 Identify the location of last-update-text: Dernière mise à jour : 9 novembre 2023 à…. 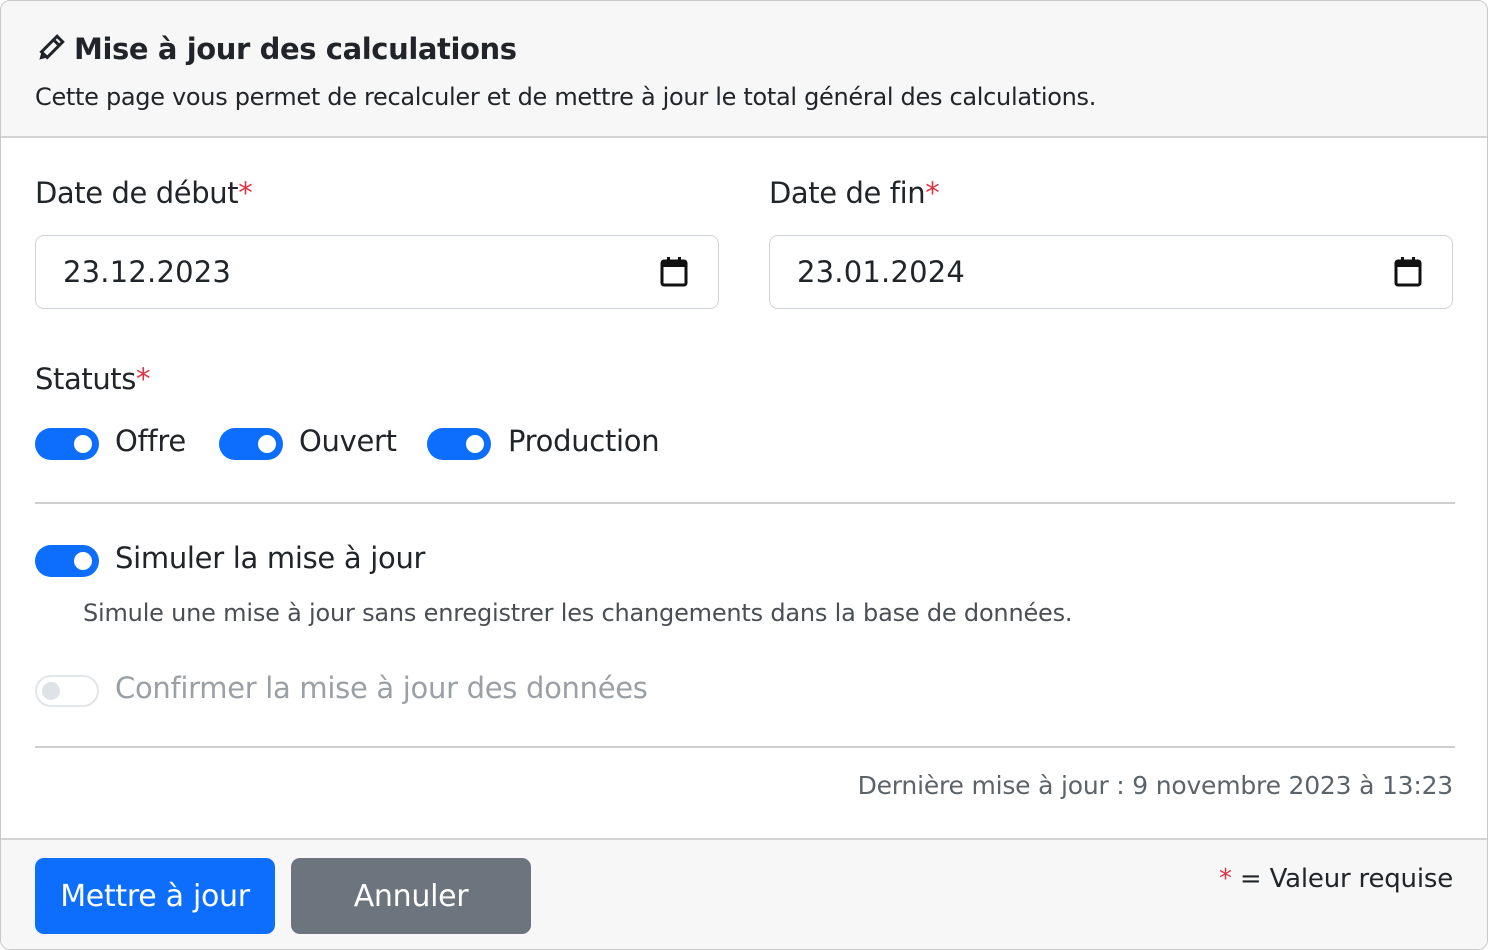
(1155, 785).